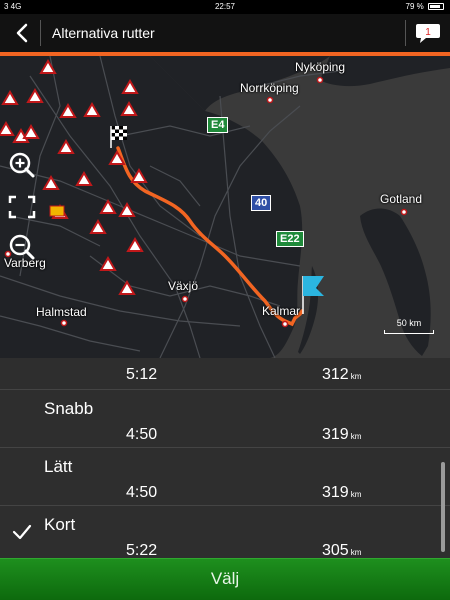 The image size is (450, 600). I want to click on scale-label: 50 km, so click(409, 323).